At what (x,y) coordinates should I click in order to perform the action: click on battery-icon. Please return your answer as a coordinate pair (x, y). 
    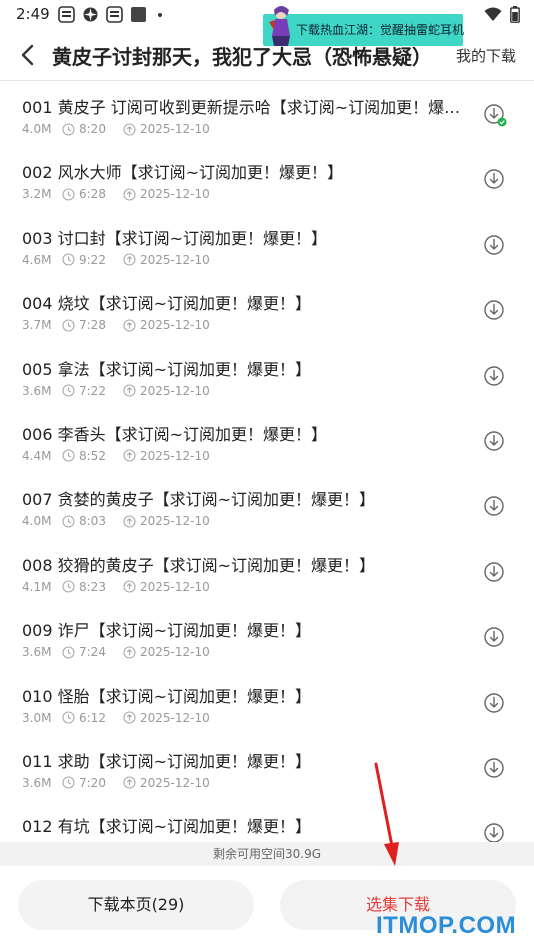
    Looking at the image, I should click on (515, 14).